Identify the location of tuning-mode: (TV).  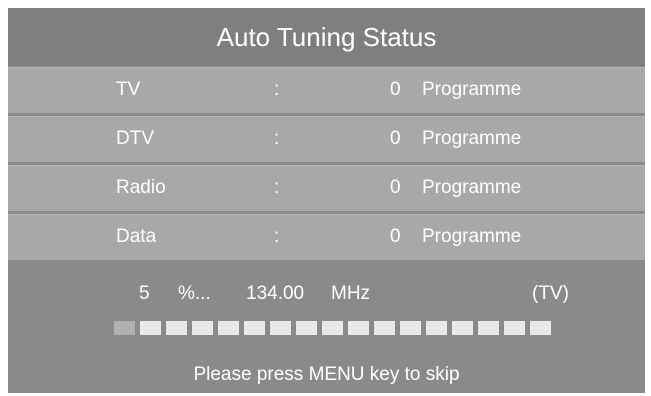
(550, 293).